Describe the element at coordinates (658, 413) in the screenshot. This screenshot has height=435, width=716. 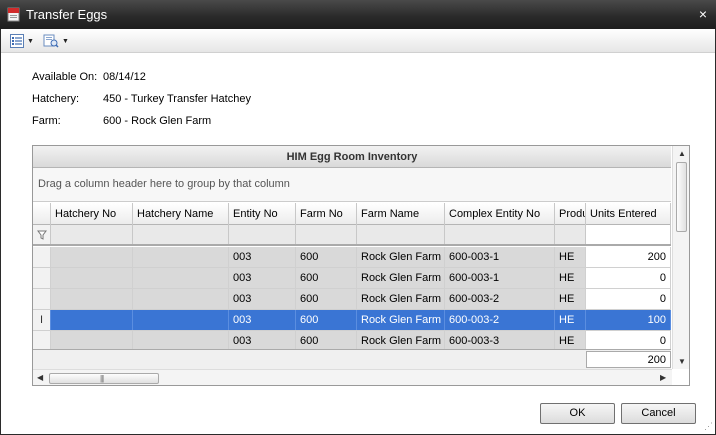
I see `cancel-button: Cancel` at that location.